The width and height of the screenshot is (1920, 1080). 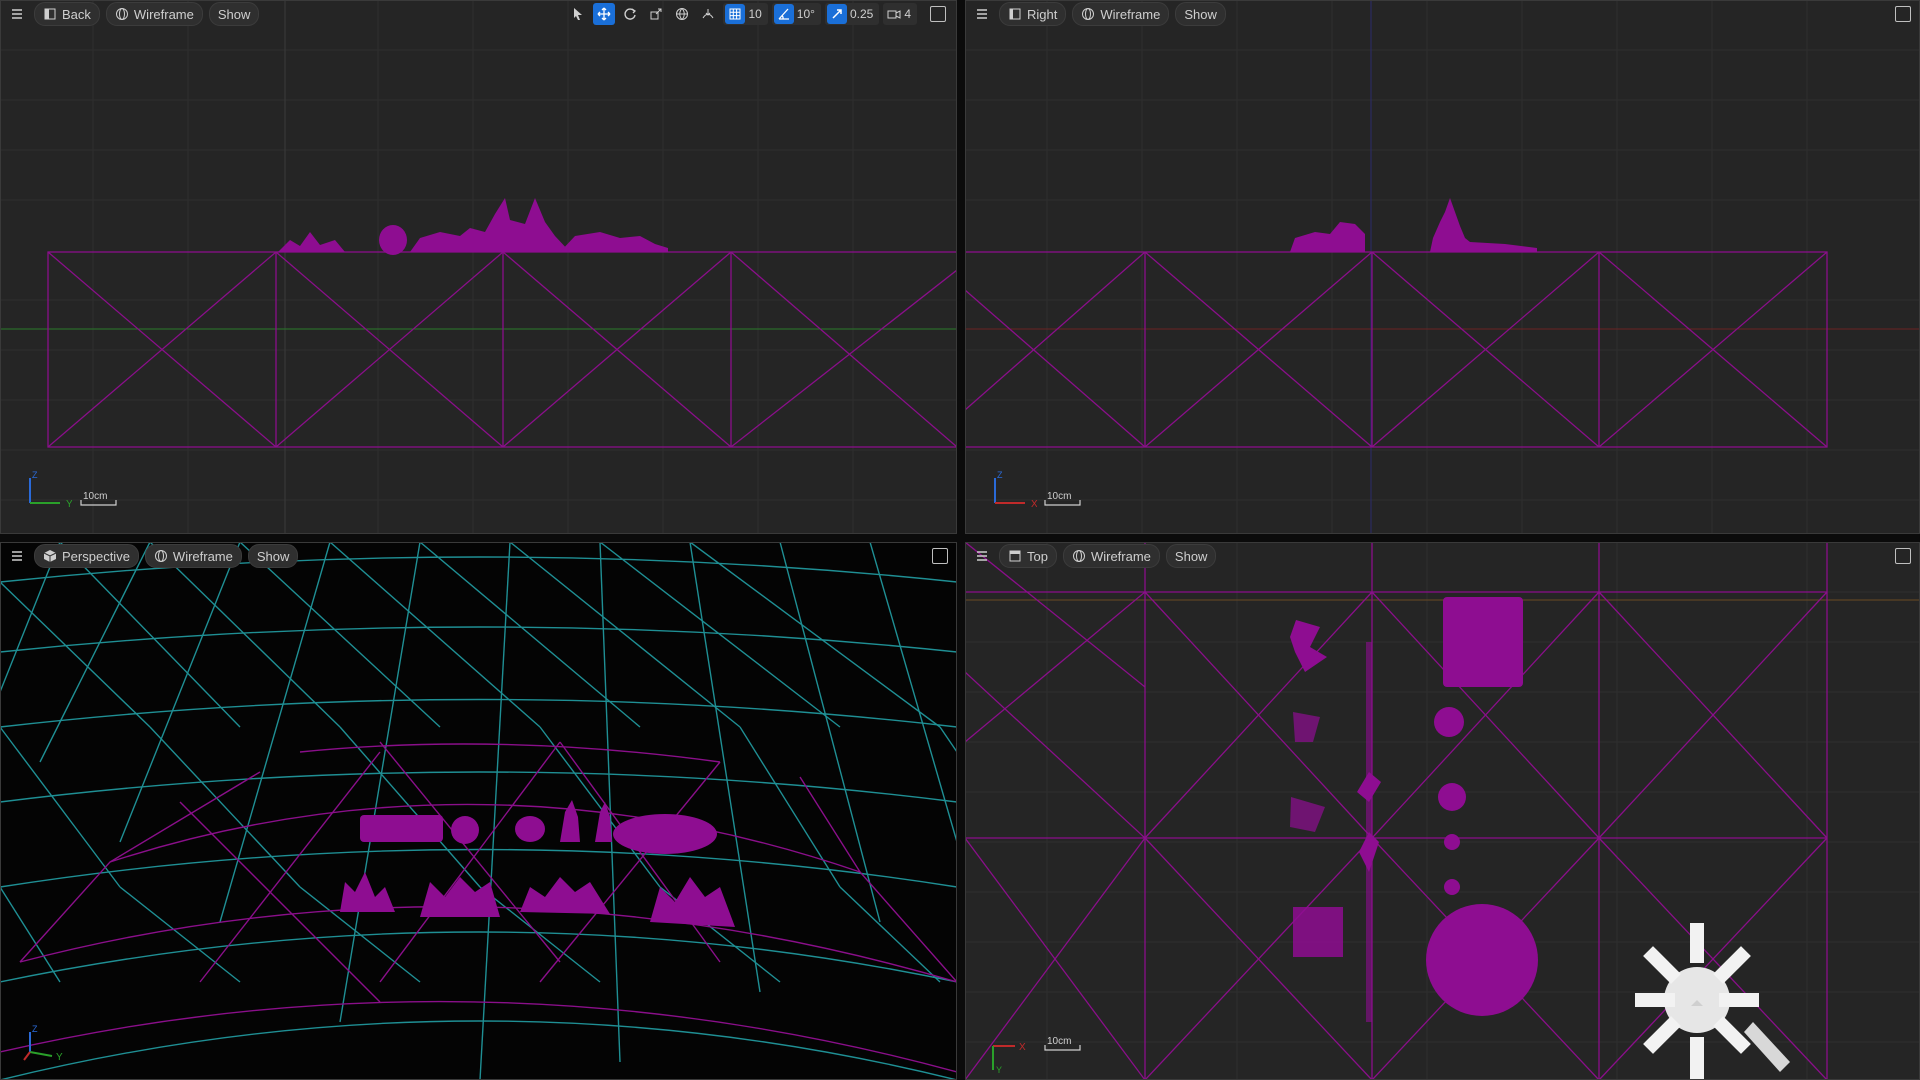 I want to click on camera-icon, so click(x=894, y=14).